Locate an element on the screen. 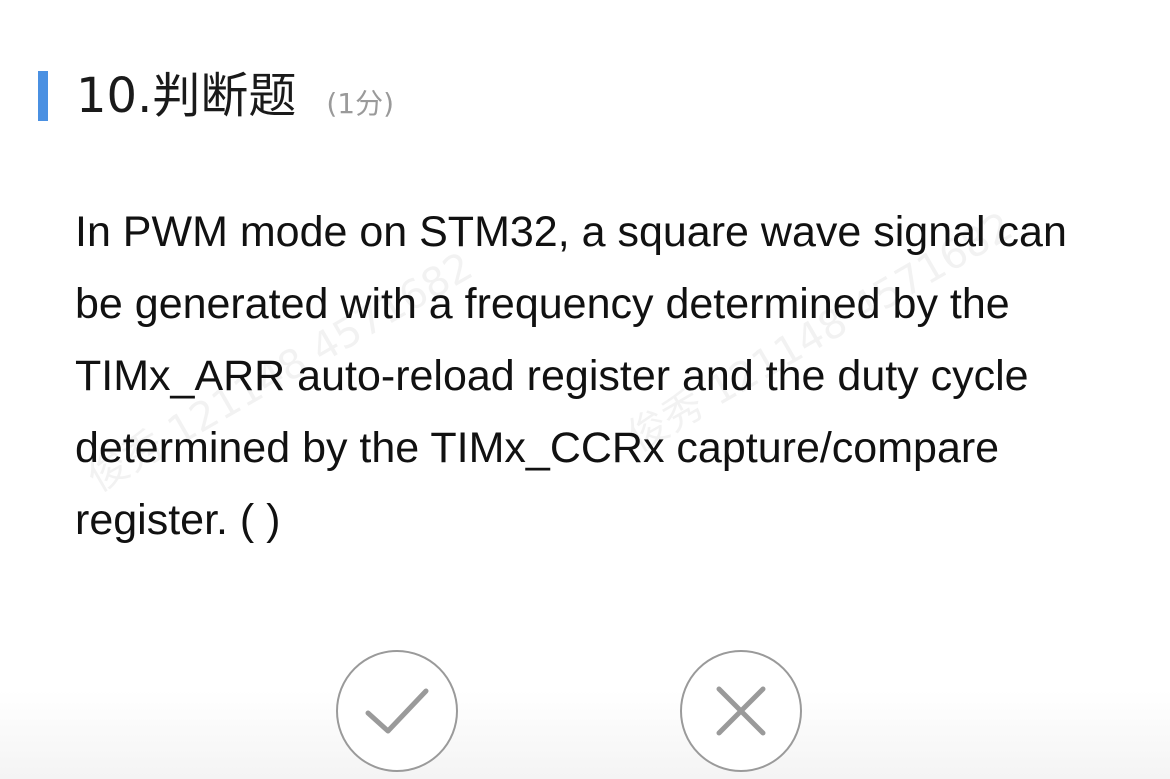 This screenshot has width=1170, height=779. check-icon is located at coordinates (397, 711).